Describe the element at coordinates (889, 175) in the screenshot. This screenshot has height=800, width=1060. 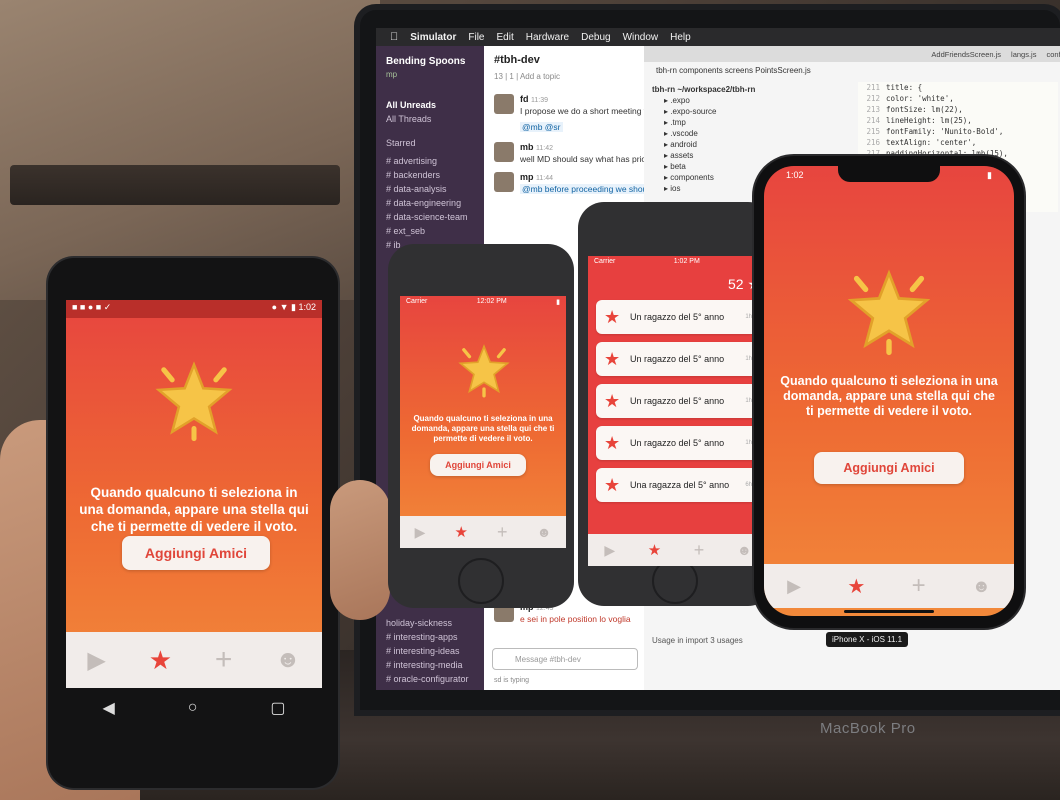
I see `ios-statusbar: 1:02 ▮` at that location.